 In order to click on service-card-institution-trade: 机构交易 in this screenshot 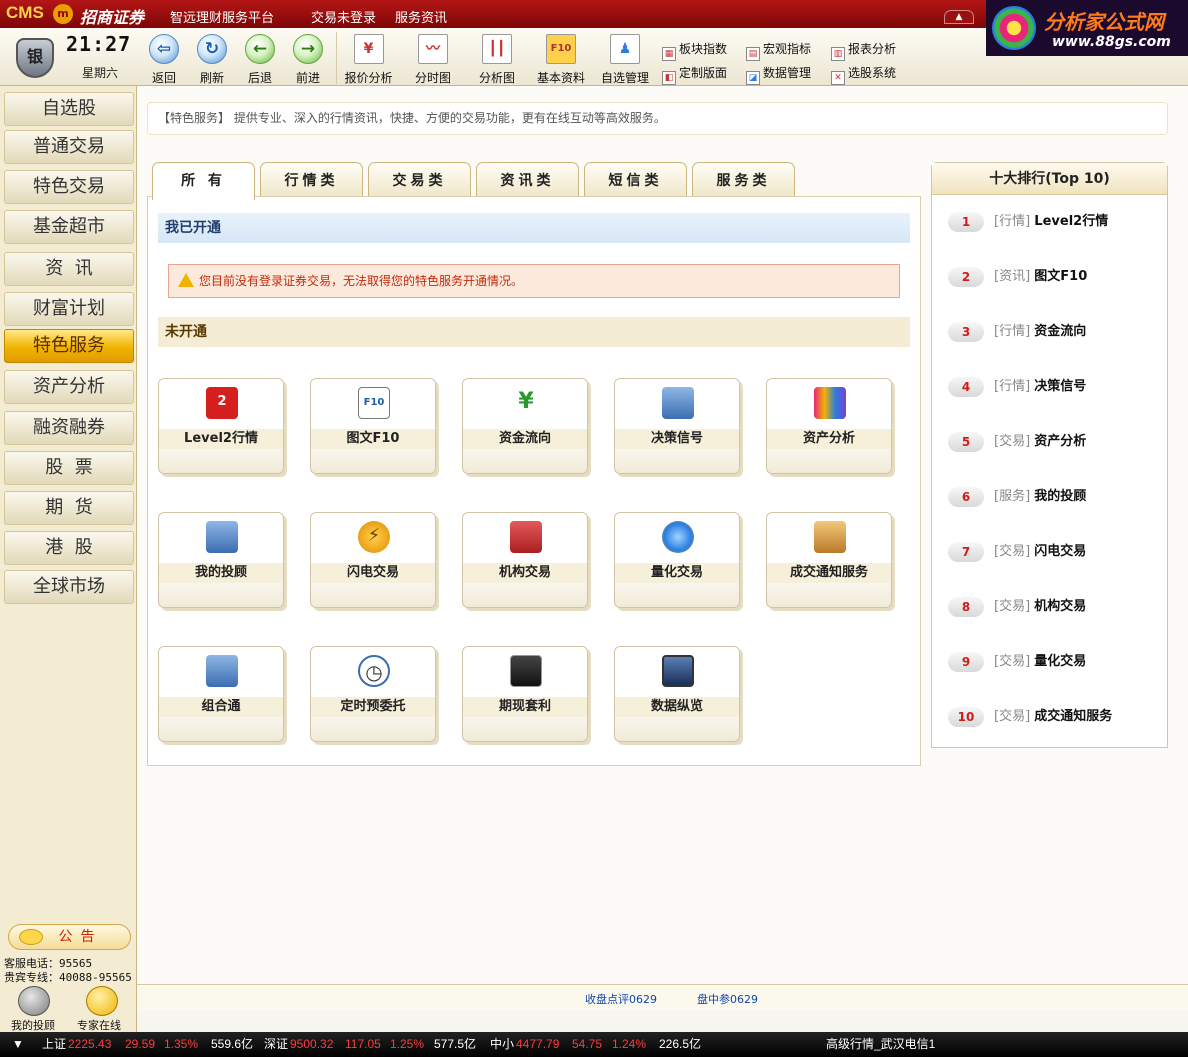, I will do `click(525, 560)`.